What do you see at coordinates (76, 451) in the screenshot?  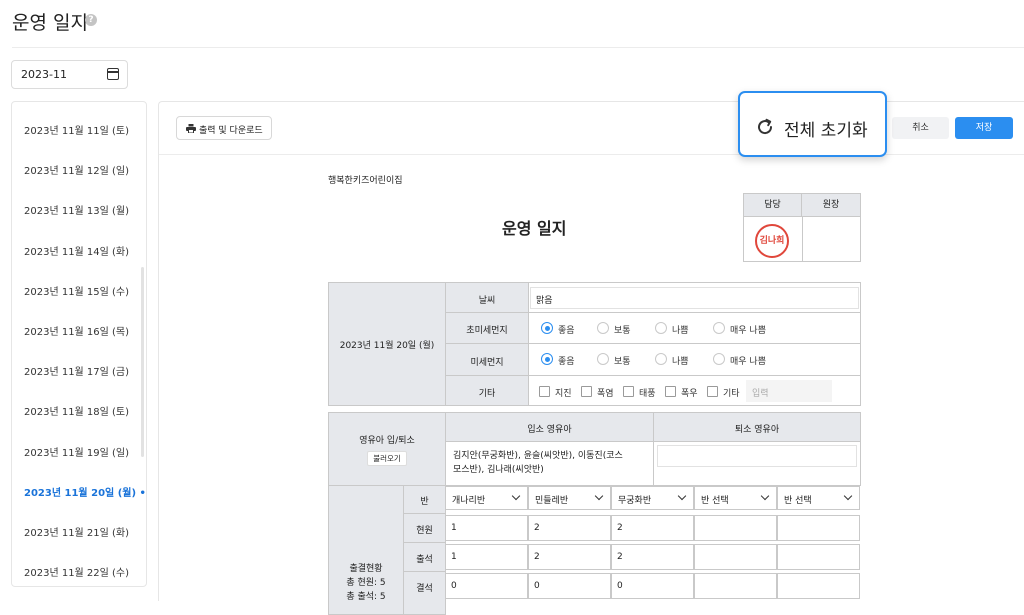 I see `date-list-item: 2023년 11월 19일 (일)` at bounding box center [76, 451].